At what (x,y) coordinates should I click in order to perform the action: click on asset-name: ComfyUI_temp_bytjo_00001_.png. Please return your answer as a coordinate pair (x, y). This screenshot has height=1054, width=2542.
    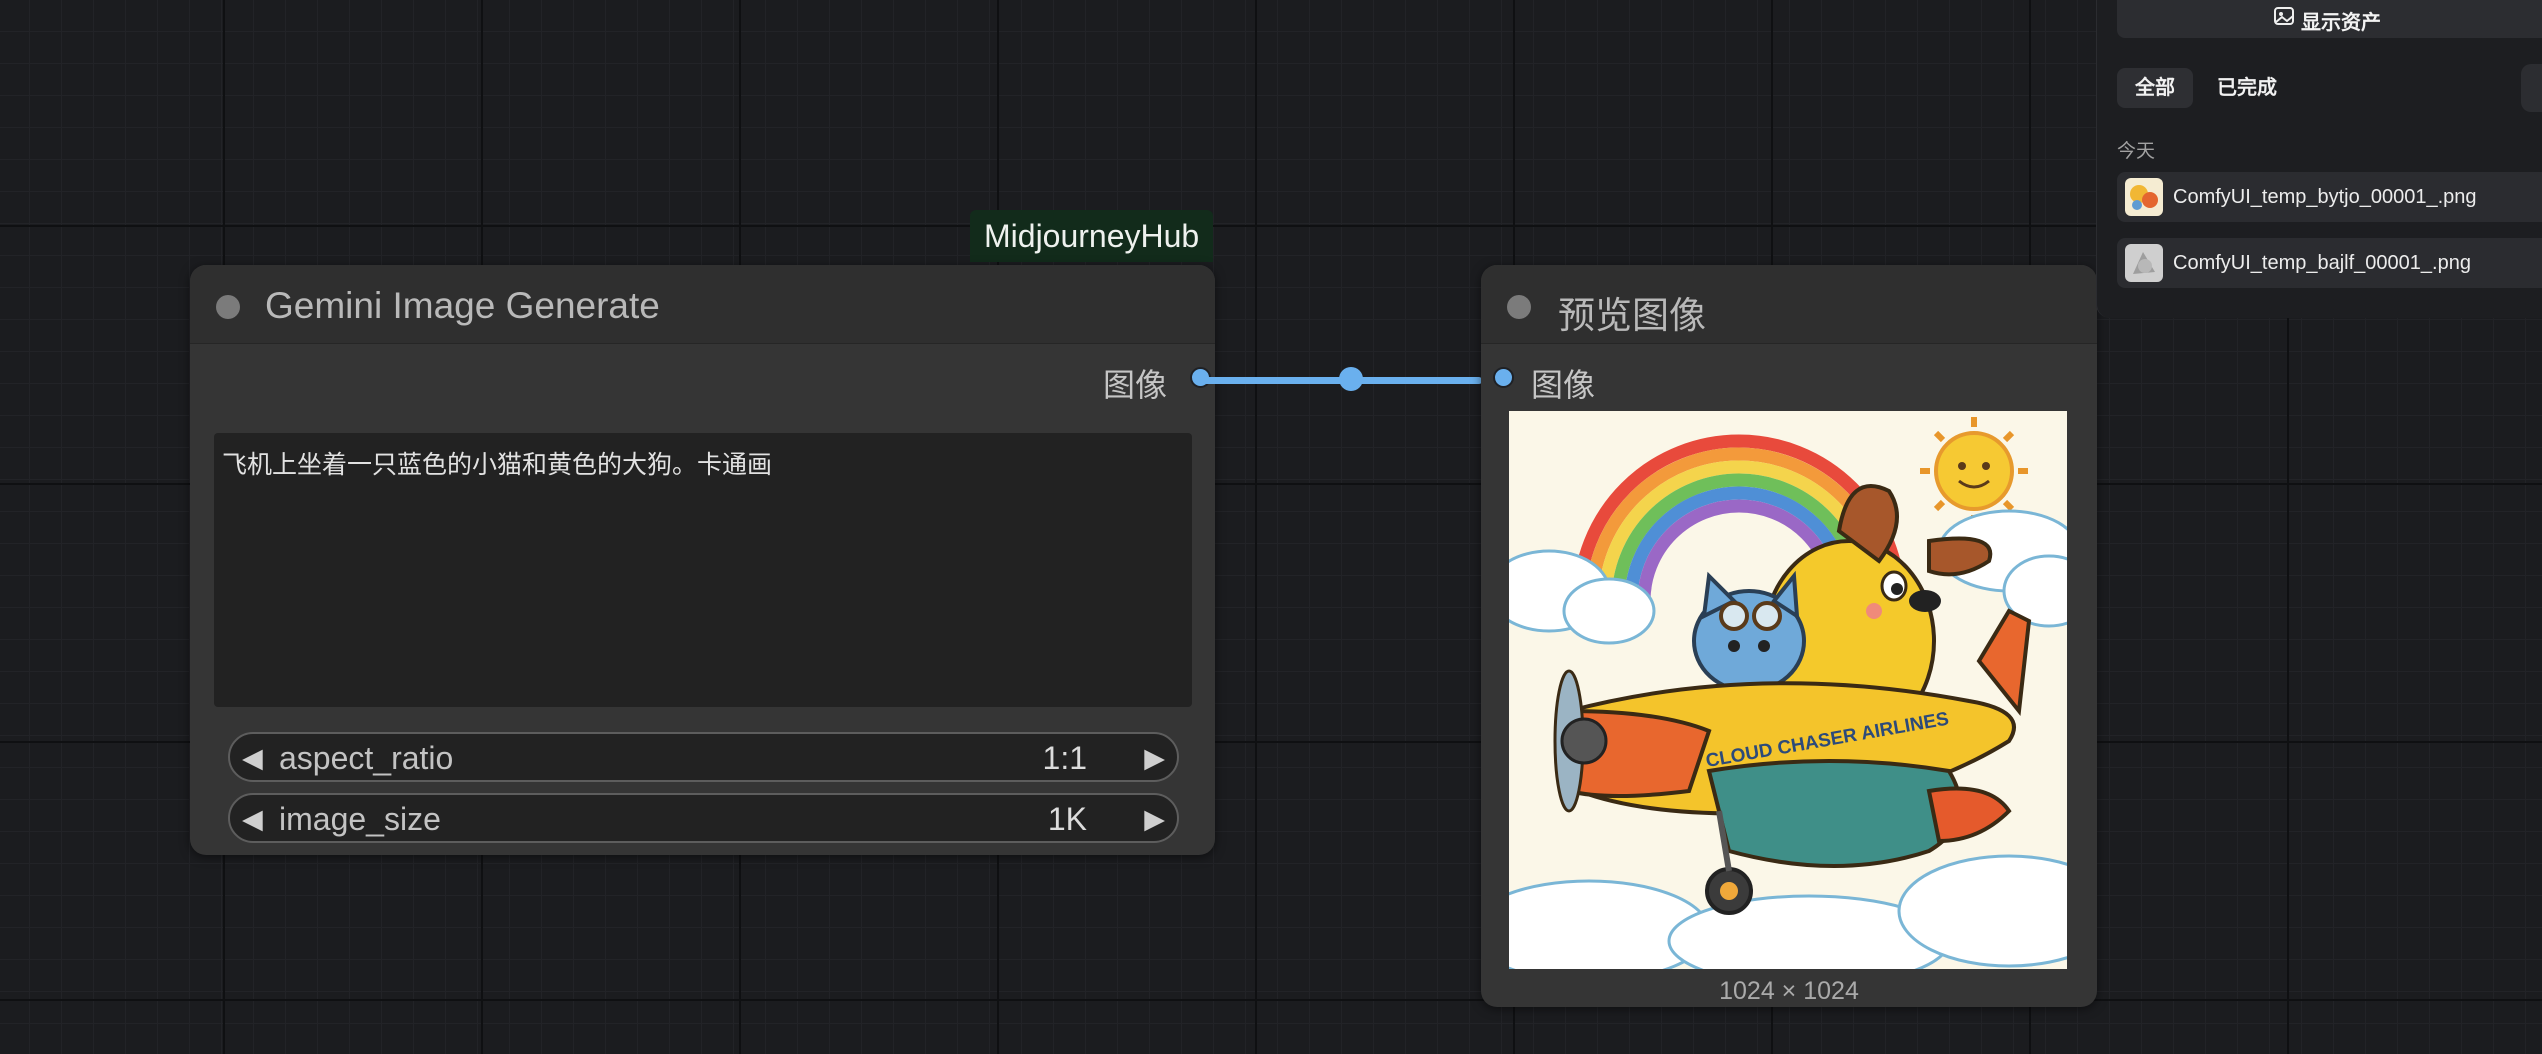
    Looking at the image, I should click on (2325, 197).